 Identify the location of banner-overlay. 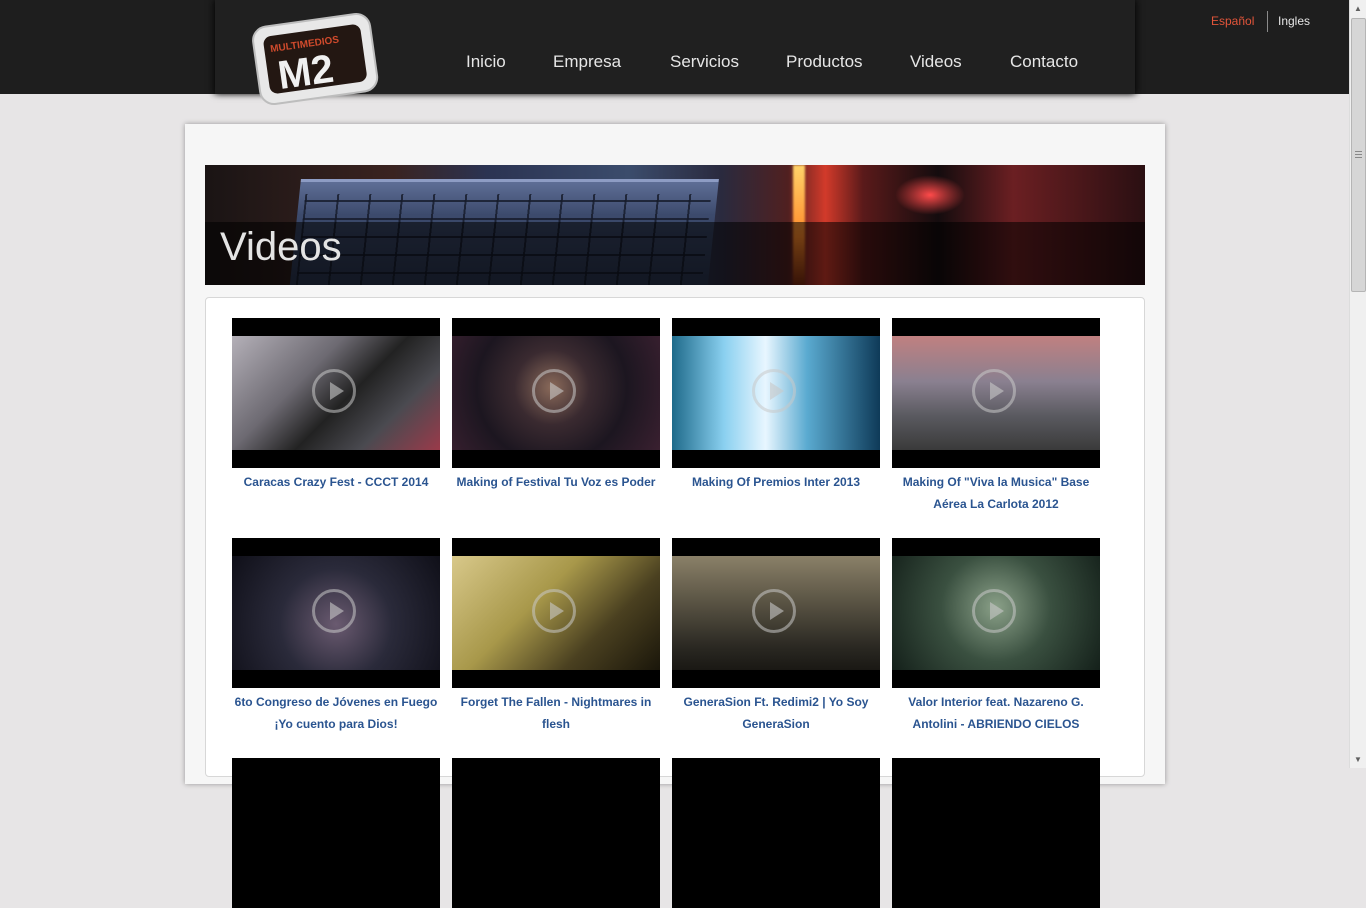
(675, 253).